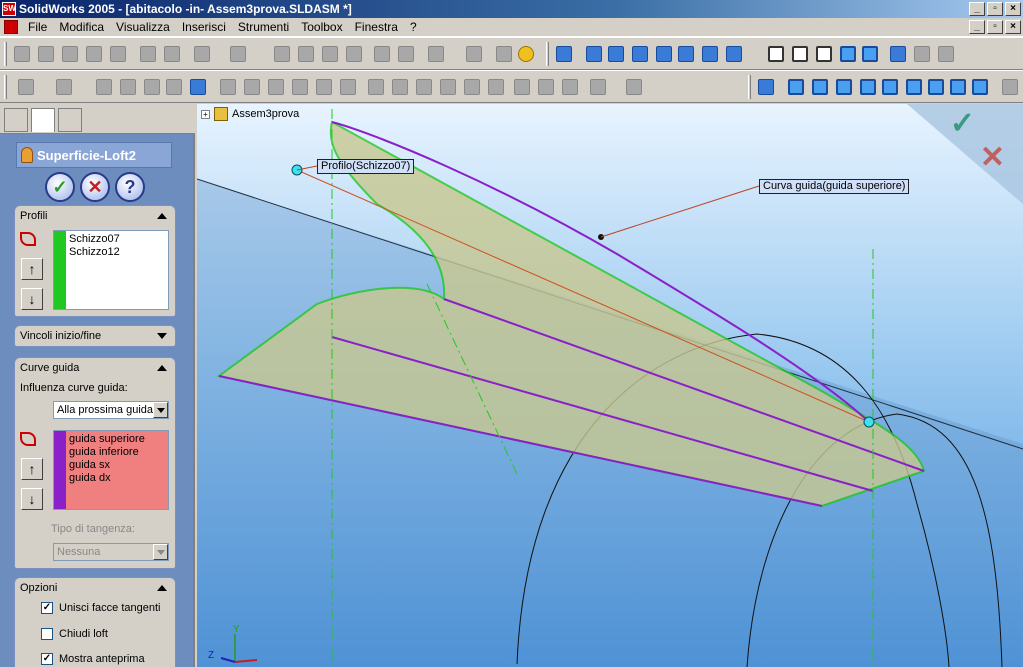 This screenshot has width=1023, height=667. I want to click on chevron-down-icon, so click(160, 410).